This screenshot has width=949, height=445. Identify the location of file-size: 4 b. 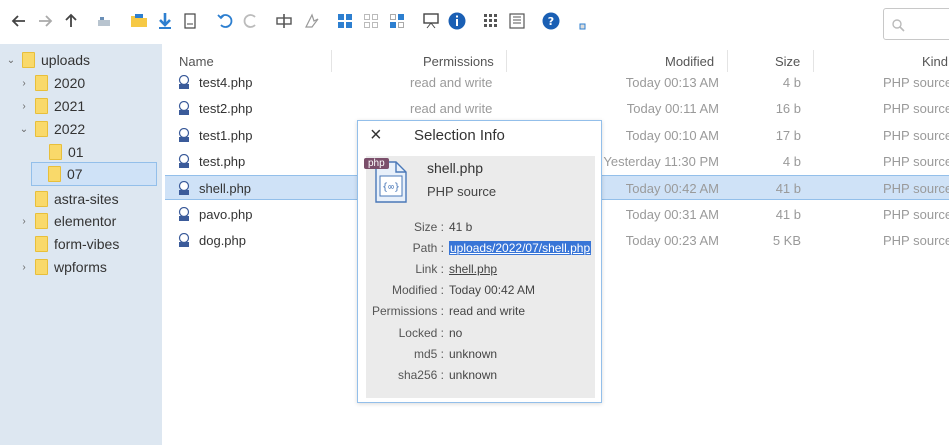
(791, 161).